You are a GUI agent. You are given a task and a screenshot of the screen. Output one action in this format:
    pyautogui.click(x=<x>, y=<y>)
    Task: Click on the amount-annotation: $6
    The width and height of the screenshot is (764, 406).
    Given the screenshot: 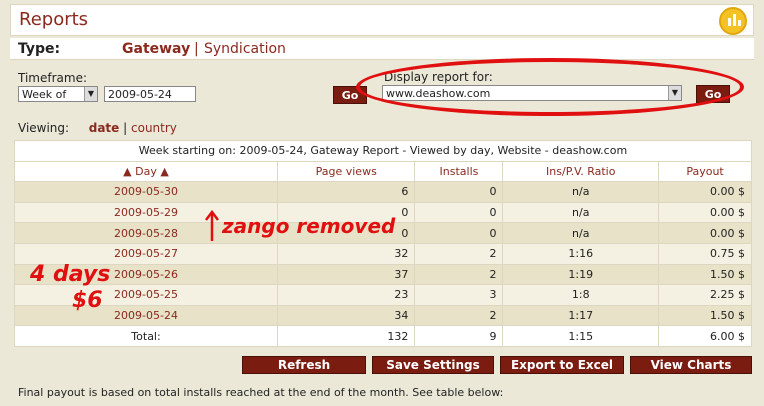 What is the action you would take?
    pyautogui.click(x=87, y=300)
    